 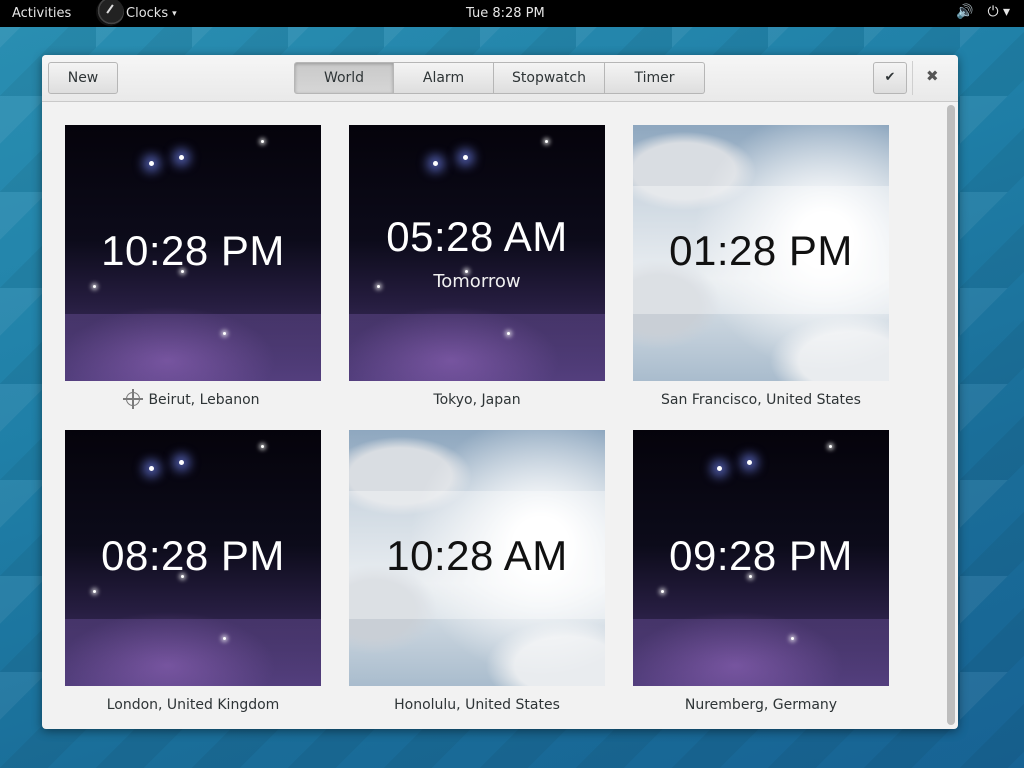 I want to click on clock-card-nuremberg: 09:28 PM, so click(x=761, y=558).